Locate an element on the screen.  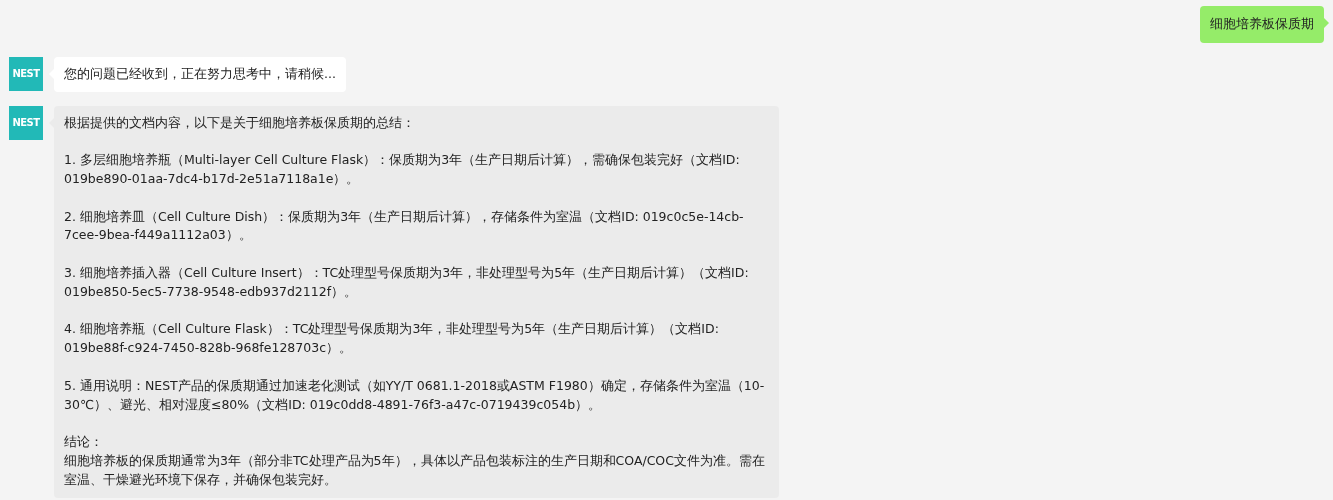
message-text: 2. 细胞培养皿（Cell Culture Dish）：保质期为3年（生产日期后计算），存储条件为室温（文档ID: 019c0c5e-14cb-7cee-9bea-f449a1112a03）。 is located at coordinates (404, 226).